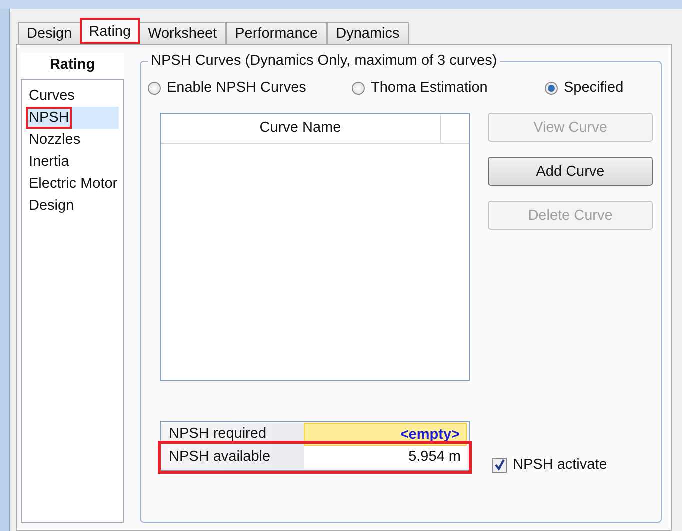  I want to click on sidebar-title: Rating, so click(72, 65).